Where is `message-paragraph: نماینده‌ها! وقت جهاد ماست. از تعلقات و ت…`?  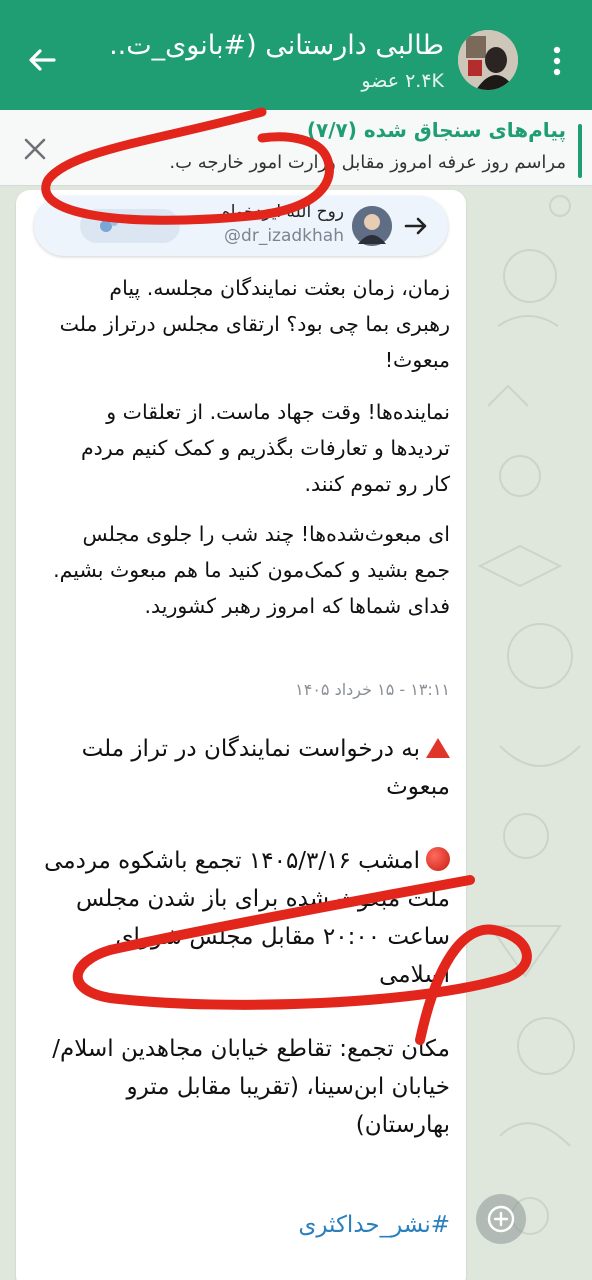 message-paragraph: نماینده‌ها! وقت جهاد ماست. از تعلقات و ت… is located at coordinates (265, 448).